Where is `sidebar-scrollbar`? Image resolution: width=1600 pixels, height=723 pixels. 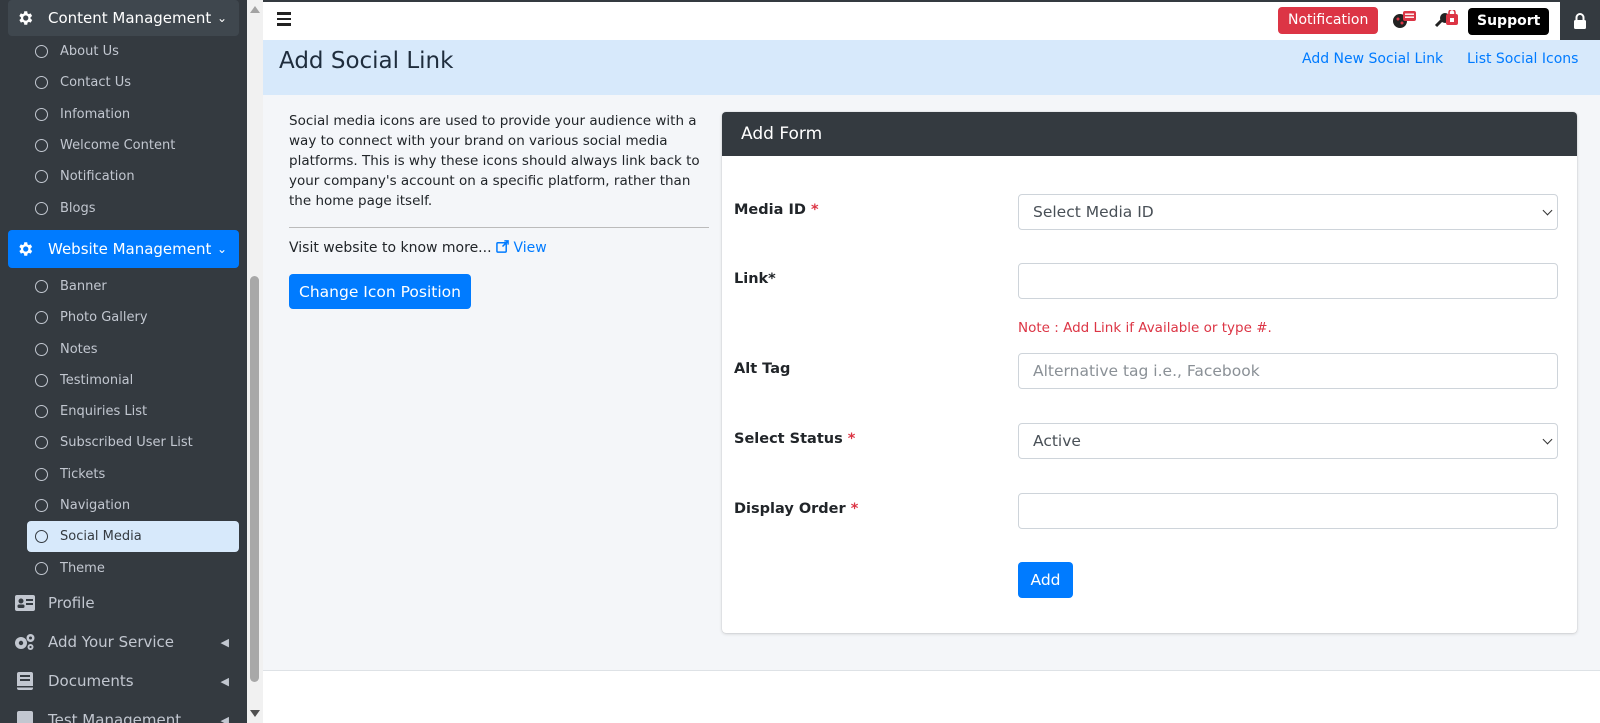 sidebar-scrollbar is located at coordinates (255, 361).